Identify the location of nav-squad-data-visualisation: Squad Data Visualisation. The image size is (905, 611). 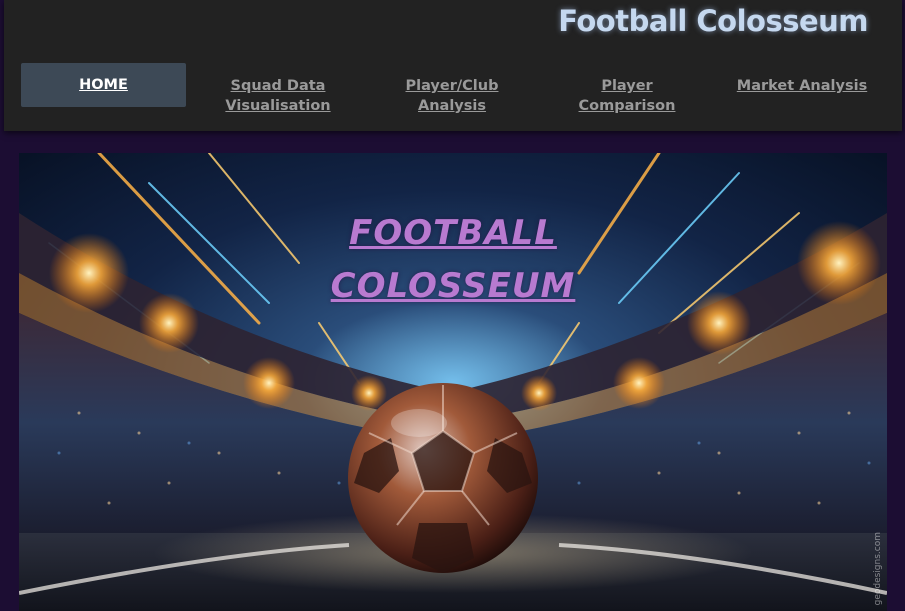
(278, 96).